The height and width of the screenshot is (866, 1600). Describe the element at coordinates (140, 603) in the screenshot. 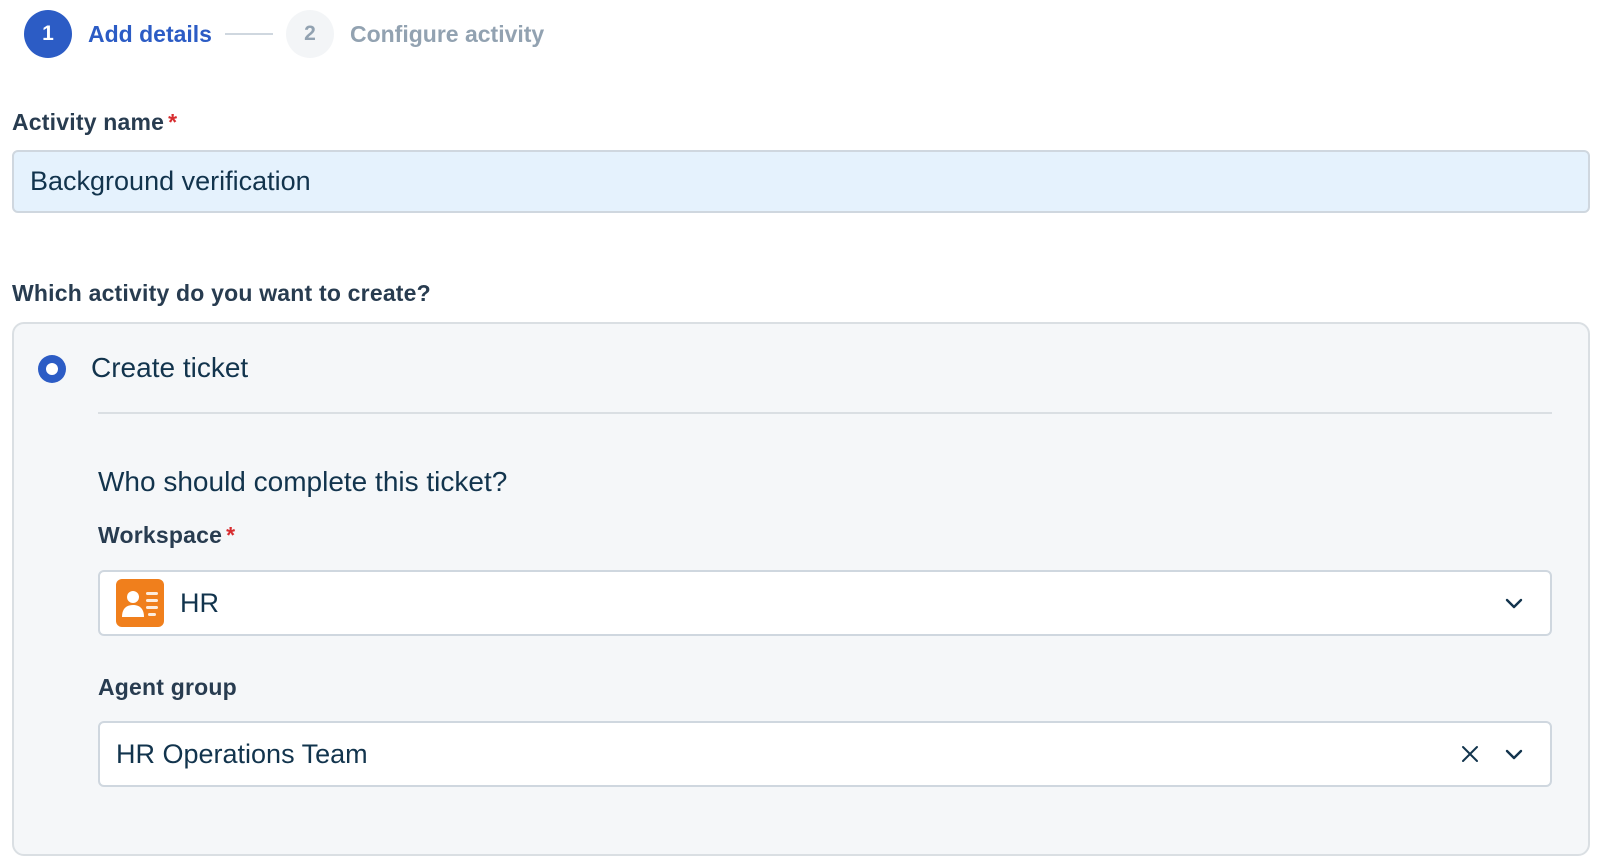

I see `contact-card-icon` at that location.